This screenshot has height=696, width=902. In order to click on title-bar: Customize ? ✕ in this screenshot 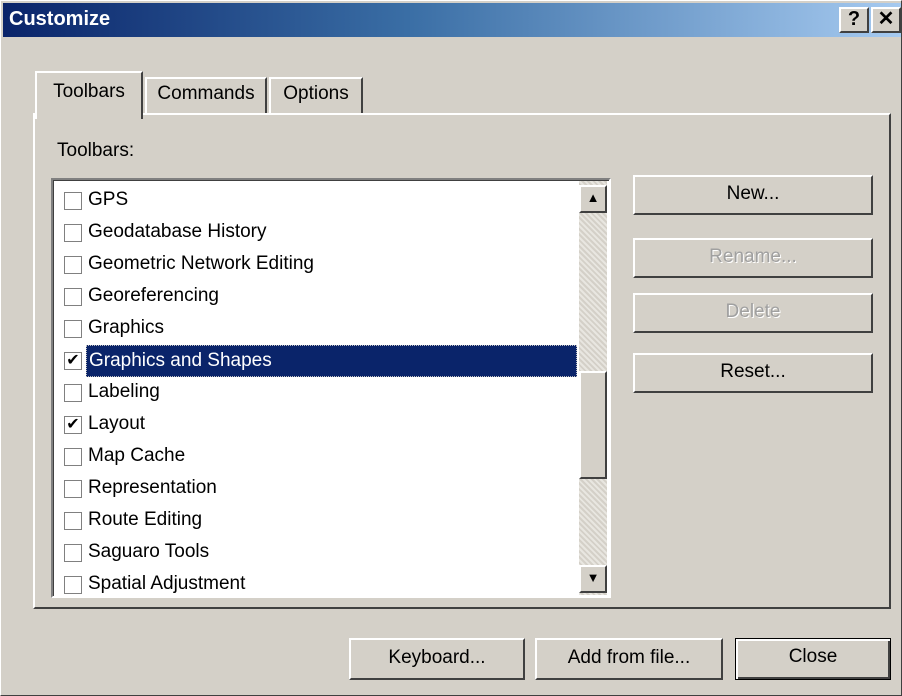, I will do `click(452, 20)`.